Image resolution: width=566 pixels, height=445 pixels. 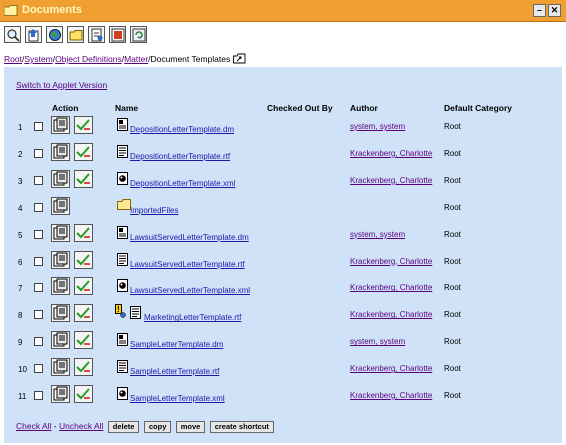 I want to click on switch-to-applet-link: Switch to Applet Version, so click(x=61, y=85).